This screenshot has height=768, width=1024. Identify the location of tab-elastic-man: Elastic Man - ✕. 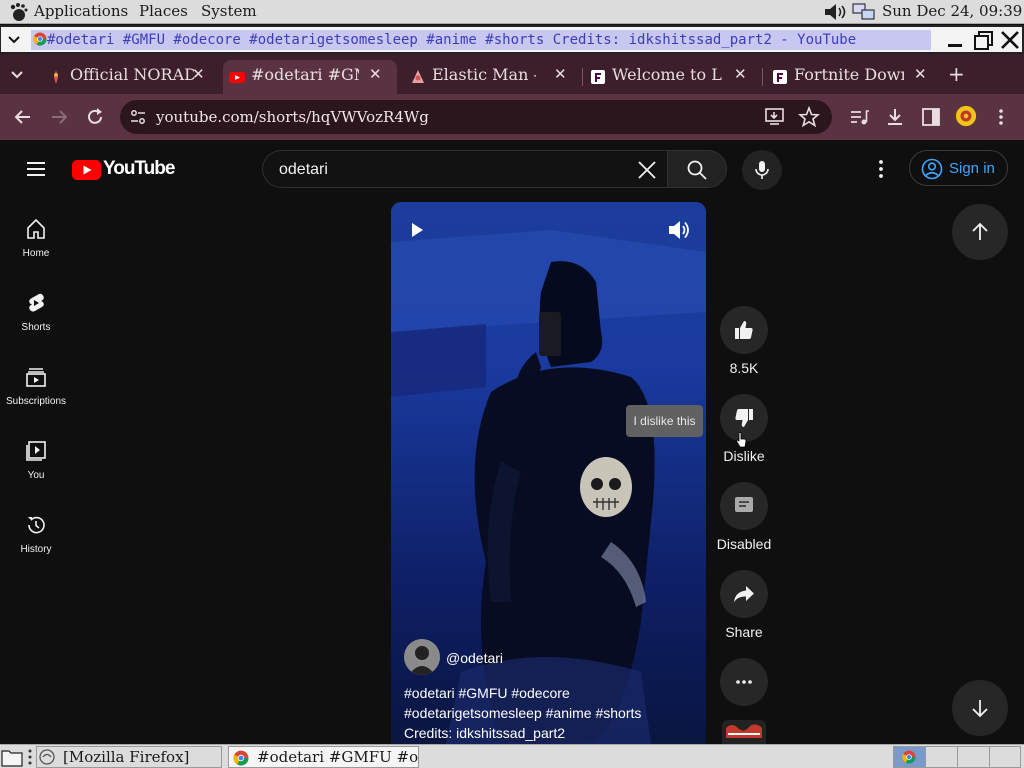
(492, 77).